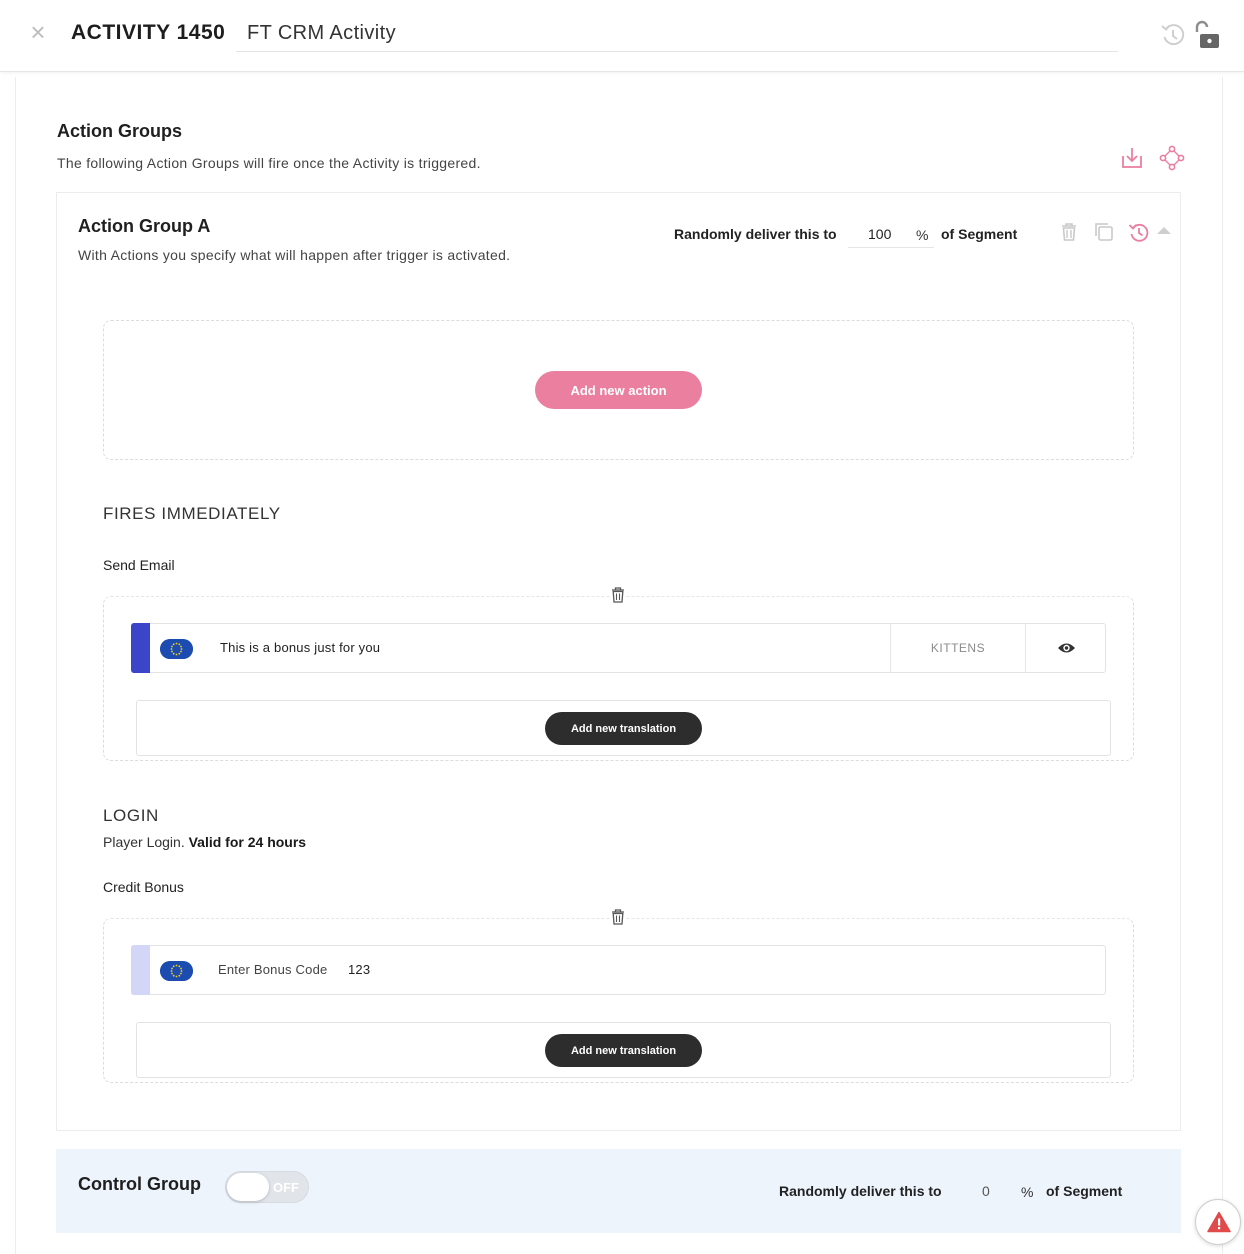  Describe the element at coordinates (860, 1191) in the screenshot. I see `control-deliver-label: Randomly deliver this to` at that location.